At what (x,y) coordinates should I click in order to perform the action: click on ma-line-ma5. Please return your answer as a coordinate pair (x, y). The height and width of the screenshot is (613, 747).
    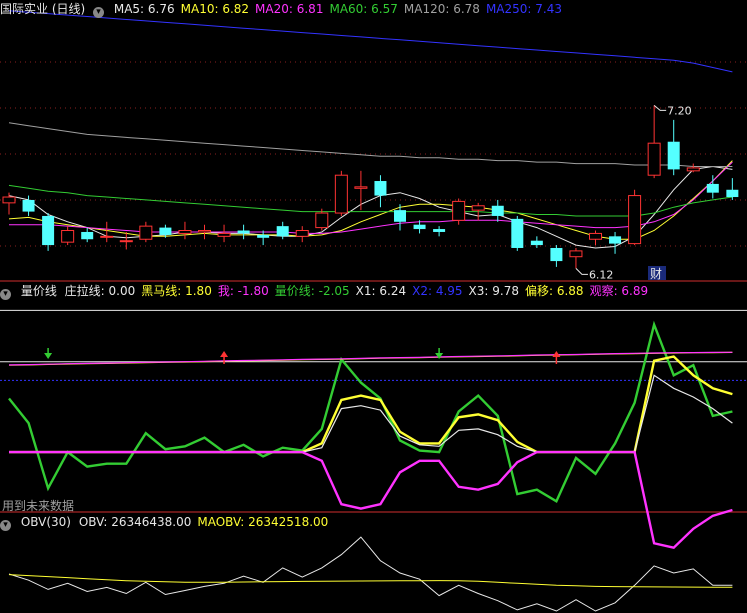
    Looking at the image, I should click on (370, 207).